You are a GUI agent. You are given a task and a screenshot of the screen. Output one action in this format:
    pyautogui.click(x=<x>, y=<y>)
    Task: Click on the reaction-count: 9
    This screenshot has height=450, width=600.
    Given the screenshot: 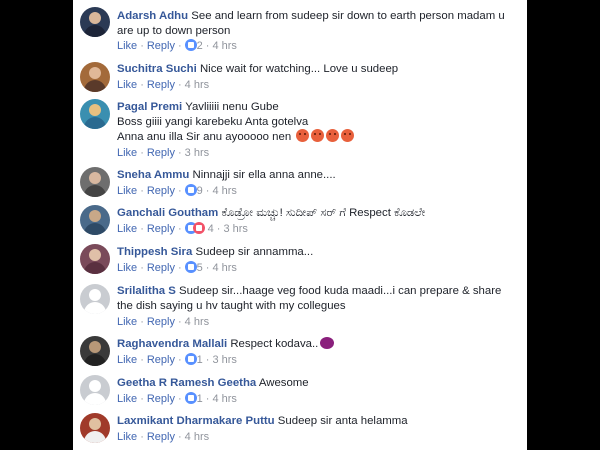 What is the action you would take?
    pyautogui.click(x=200, y=191)
    